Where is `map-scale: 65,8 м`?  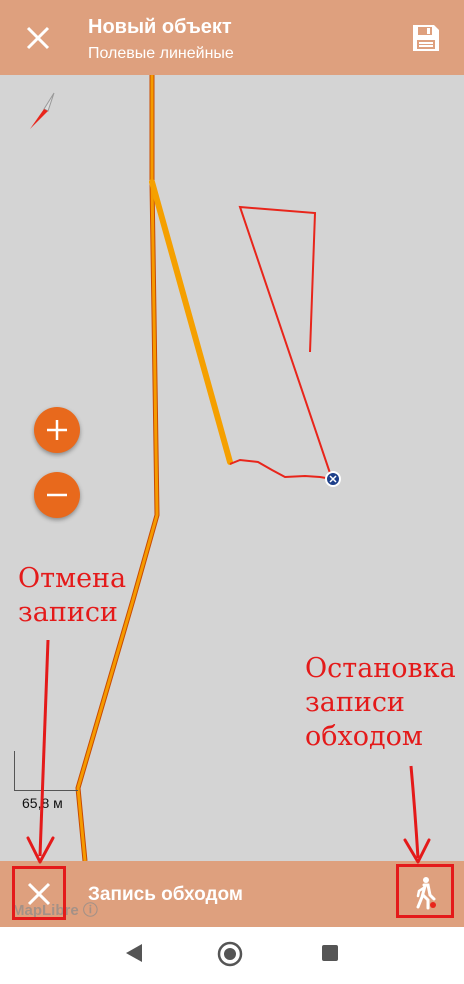 map-scale: 65,8 м is located at coordinates (46, 781).